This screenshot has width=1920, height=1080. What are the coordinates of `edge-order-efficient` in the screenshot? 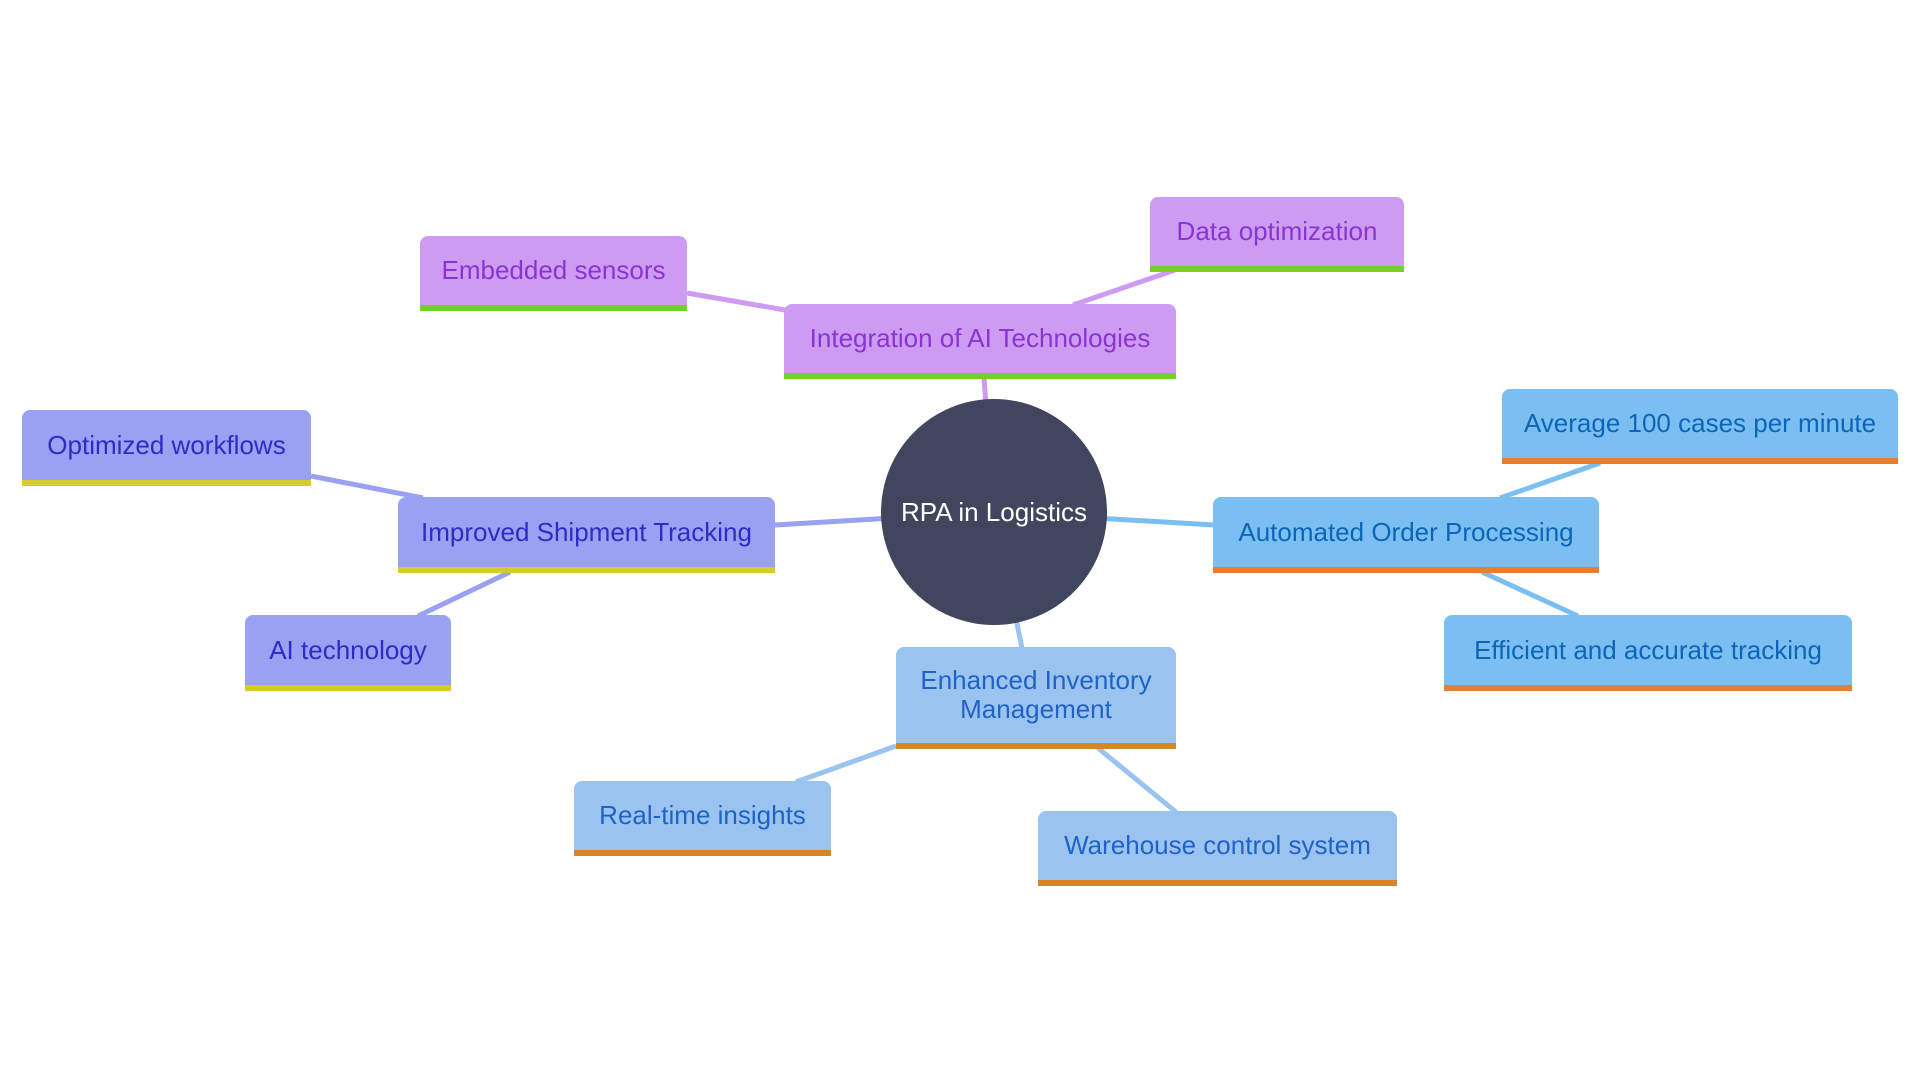 It's located at (1530, 594).